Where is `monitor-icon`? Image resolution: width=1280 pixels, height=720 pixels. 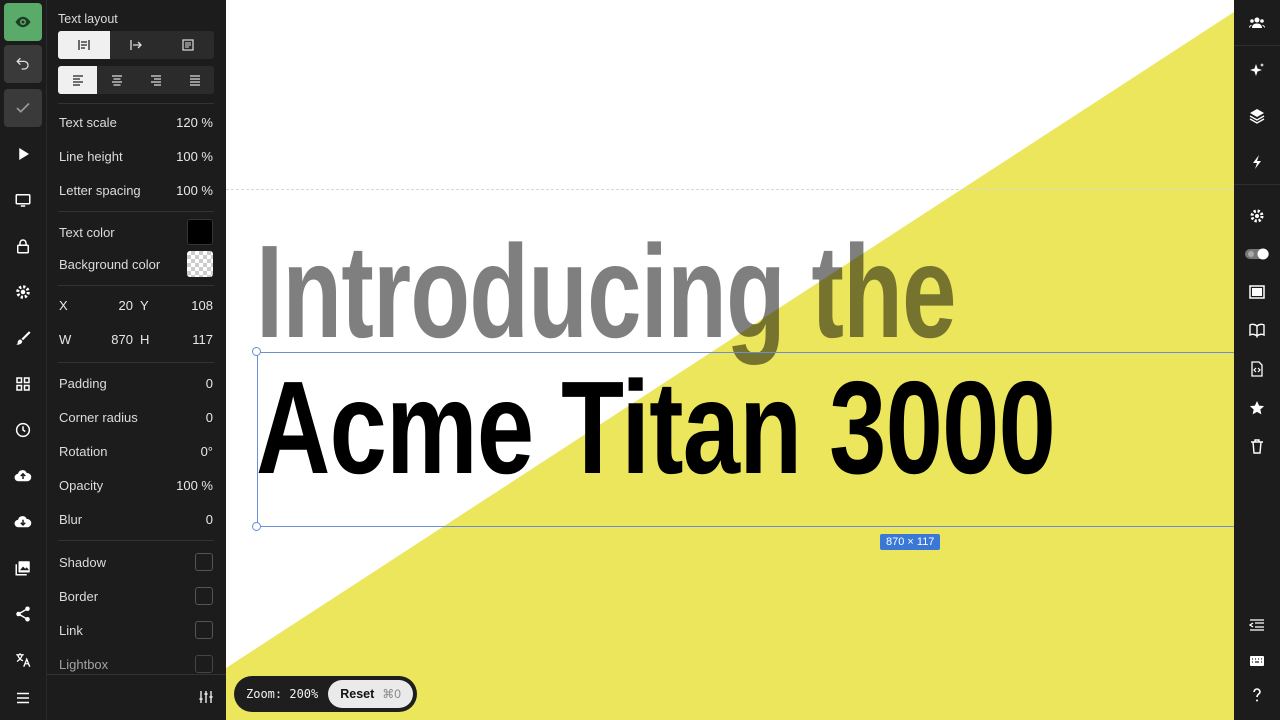
monitor-icon is located at coordinates (23, 200).